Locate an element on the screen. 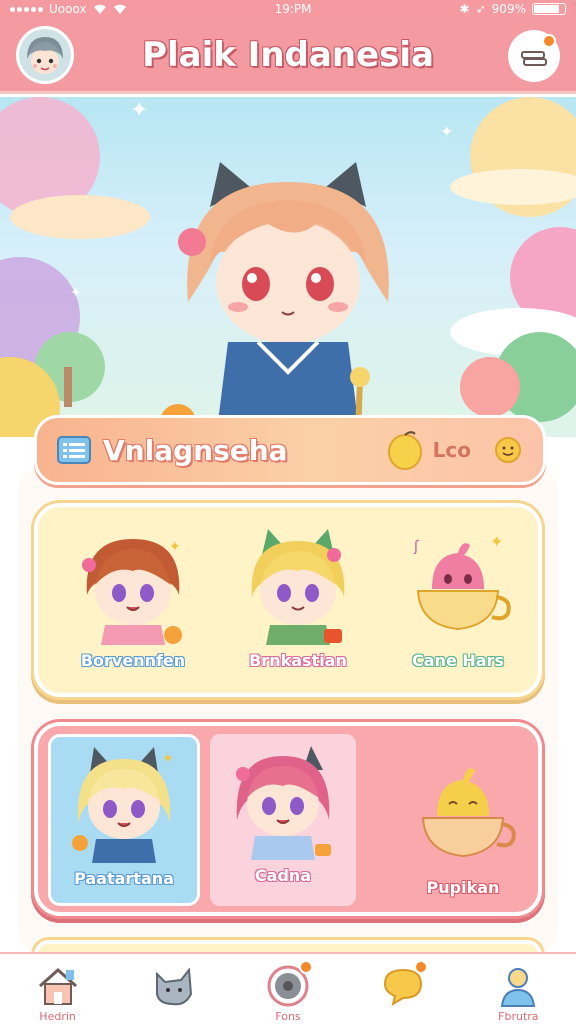 This screenshot has height=1024, width=576. page-title: Plaik Indanesia is located at coordinates (288, 54).